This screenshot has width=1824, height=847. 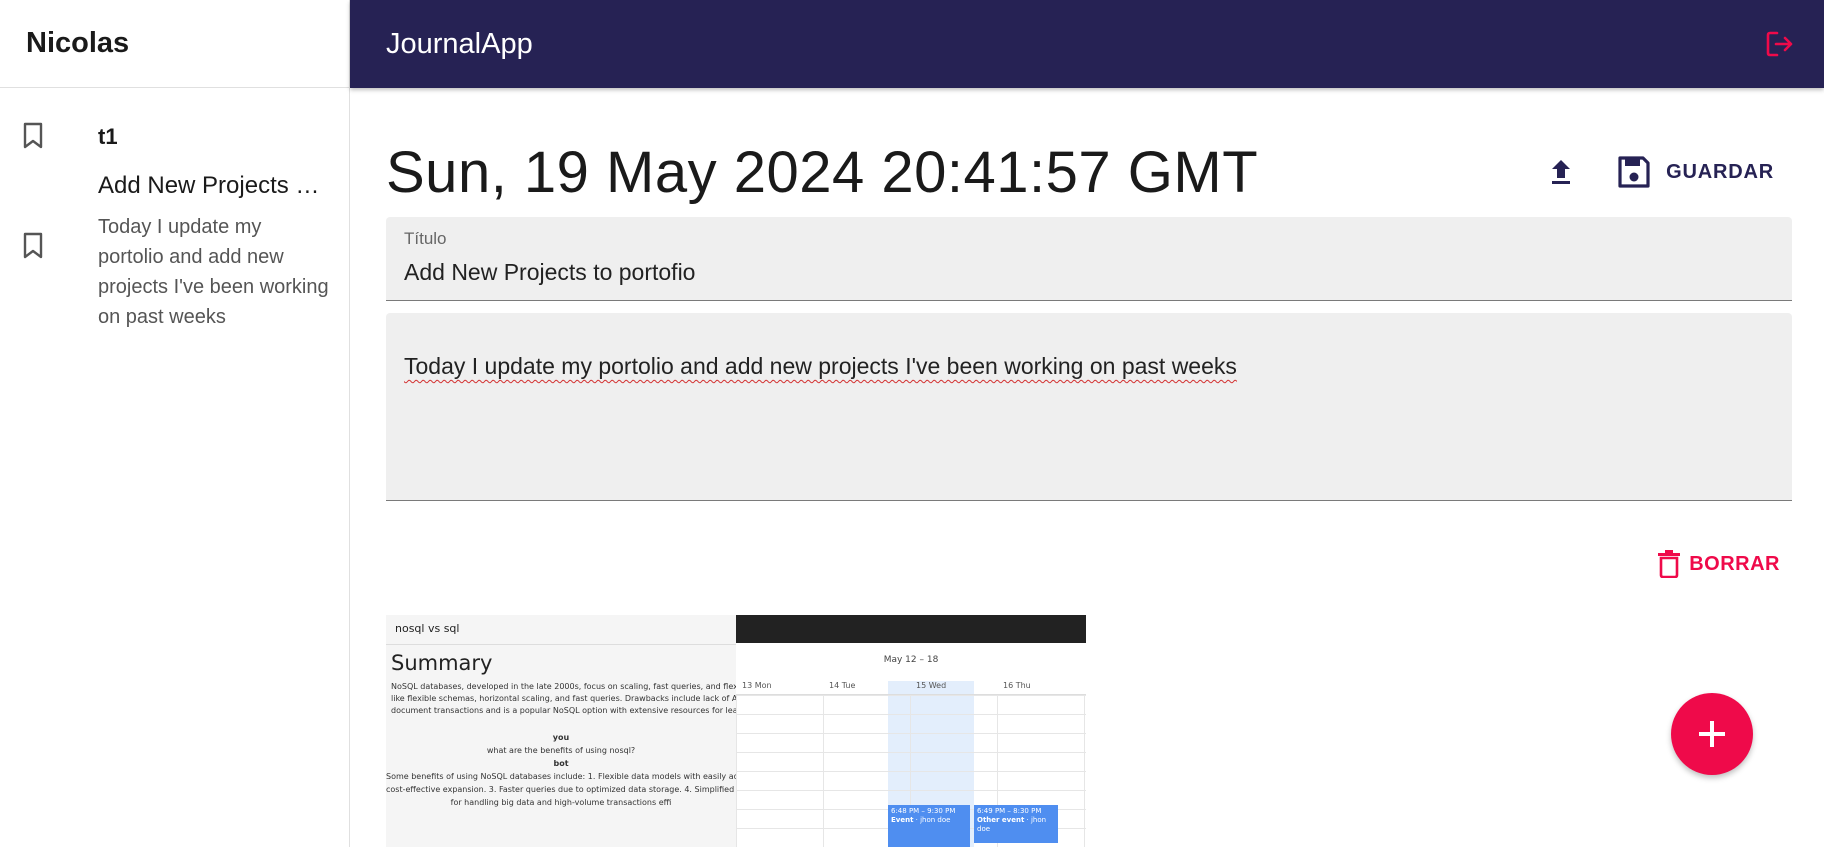 I want to click on plus-icon, so click(x=1712, y=734).